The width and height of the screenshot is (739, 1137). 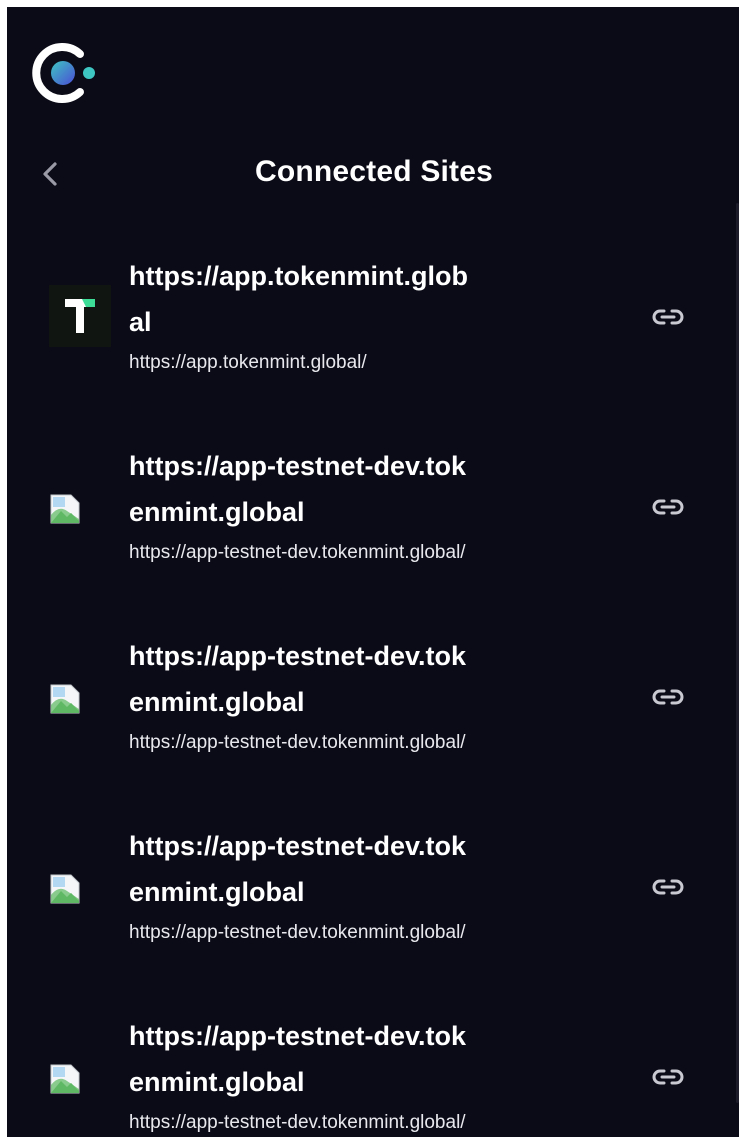 I want to click on page-title: Connected Sites, so click(x=374, y=171).